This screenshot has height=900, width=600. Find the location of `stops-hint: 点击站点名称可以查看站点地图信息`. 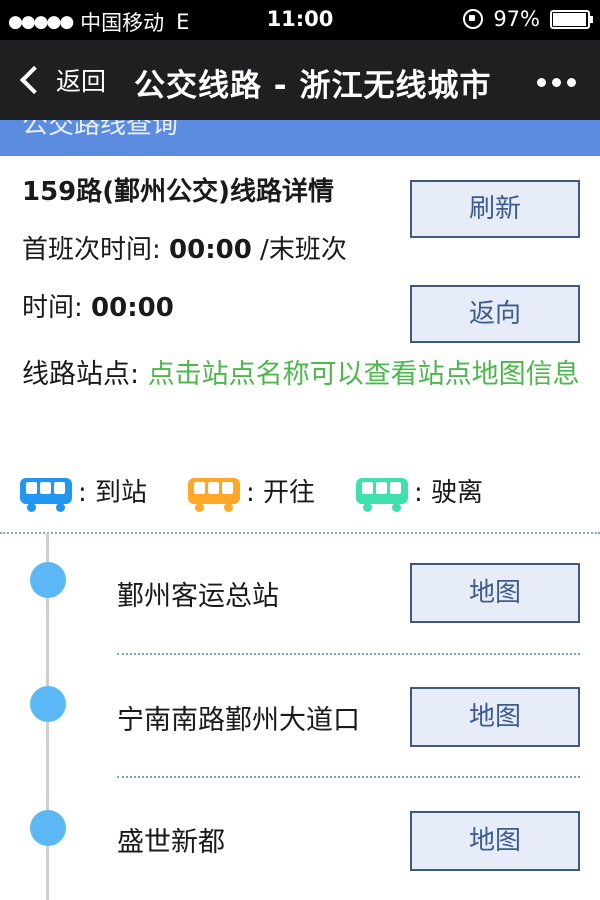

stops-hint: 点击站点名称可以查看站点地图信息 is located at coordinates (363, 374).